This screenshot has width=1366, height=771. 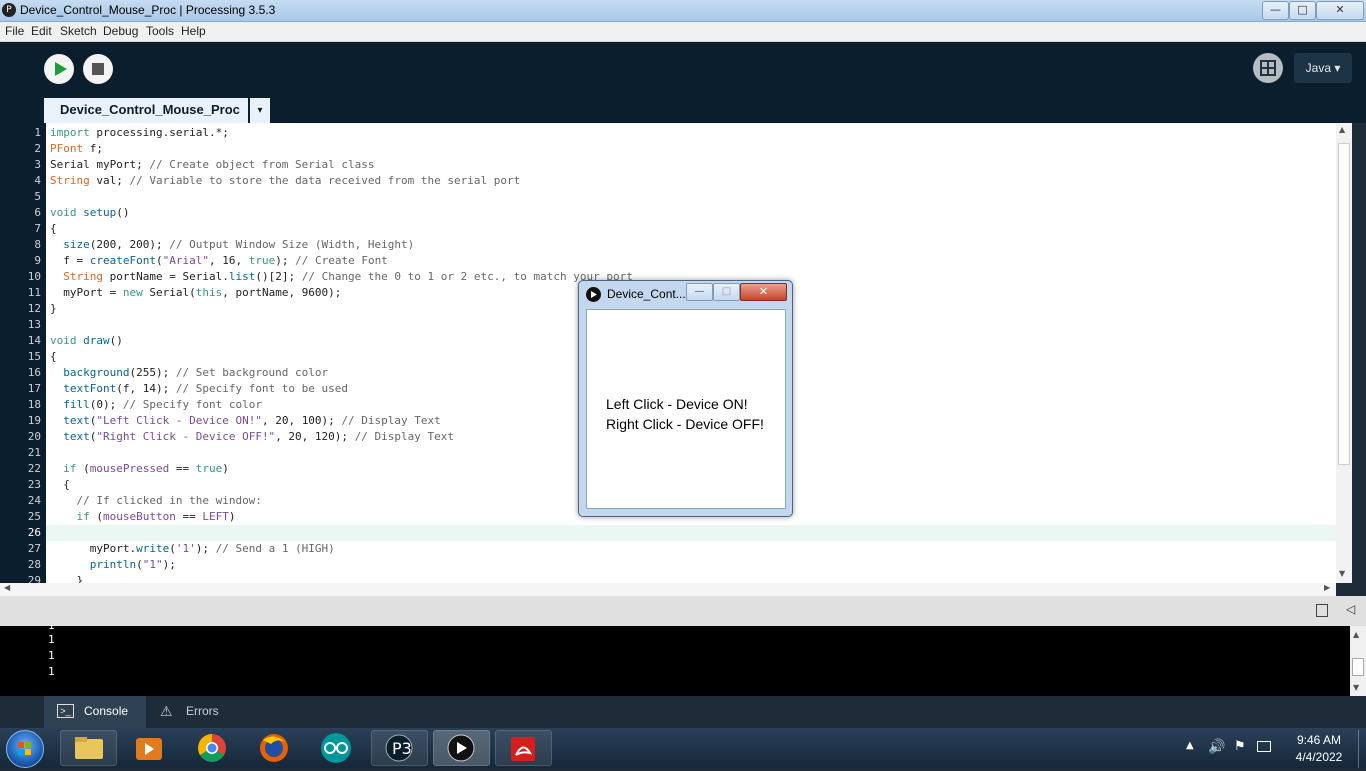 I want to click on show-desktop-button, so click(x=1362, y=749).